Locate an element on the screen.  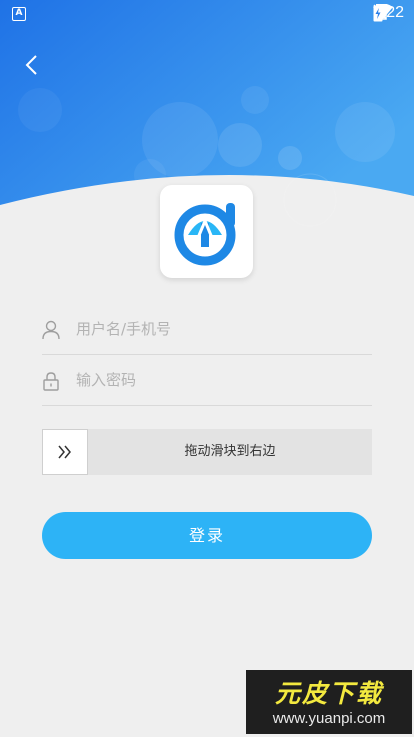
password-field is located at coordinates (207, 381).